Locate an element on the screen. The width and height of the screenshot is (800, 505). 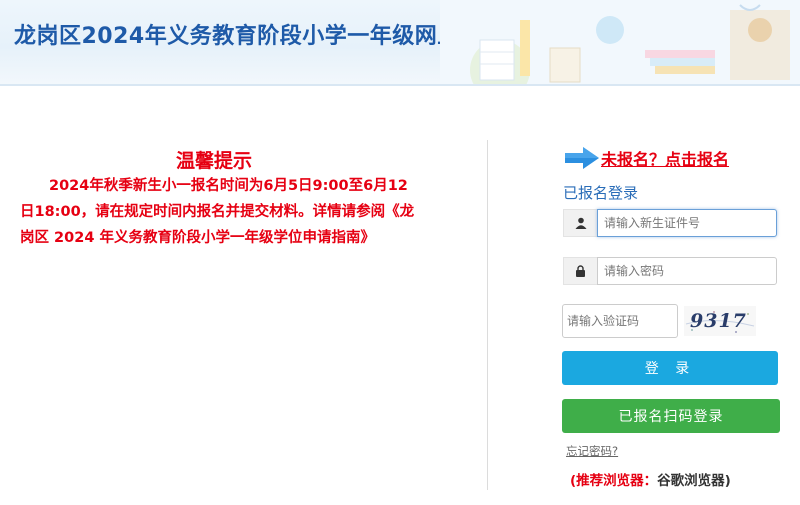
captcha-image: 9317 is located at coordinates (720, 321).